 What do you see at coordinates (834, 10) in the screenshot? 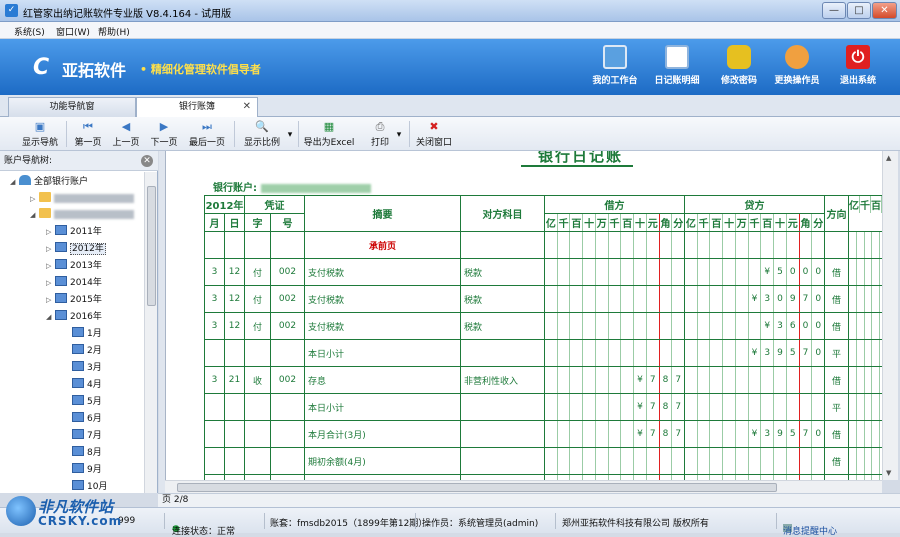
I see `minimize-button: —` at bounding box center [834, 10].